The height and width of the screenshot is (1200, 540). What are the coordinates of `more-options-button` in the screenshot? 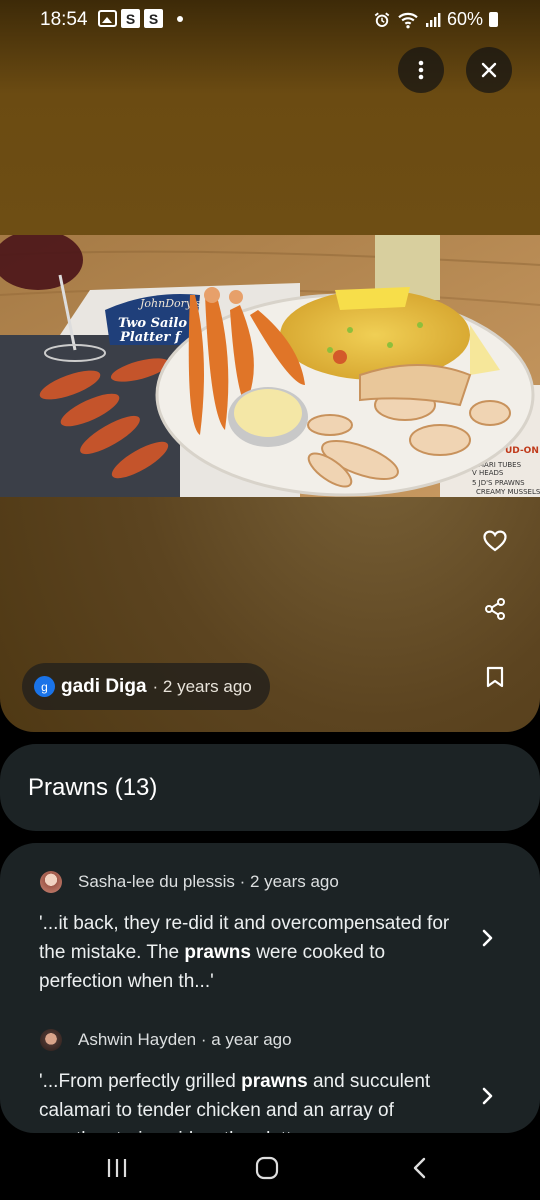 It's located at (421, 70).